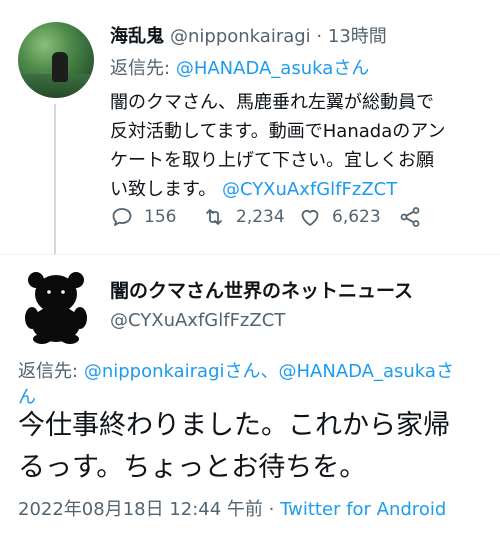  What do you see at coordinates (272, 160) in the screenshot?
I see `tweet1-body-line: ケートを取り上げて下さい。宜しくお願` at bounding box center [272, 160].